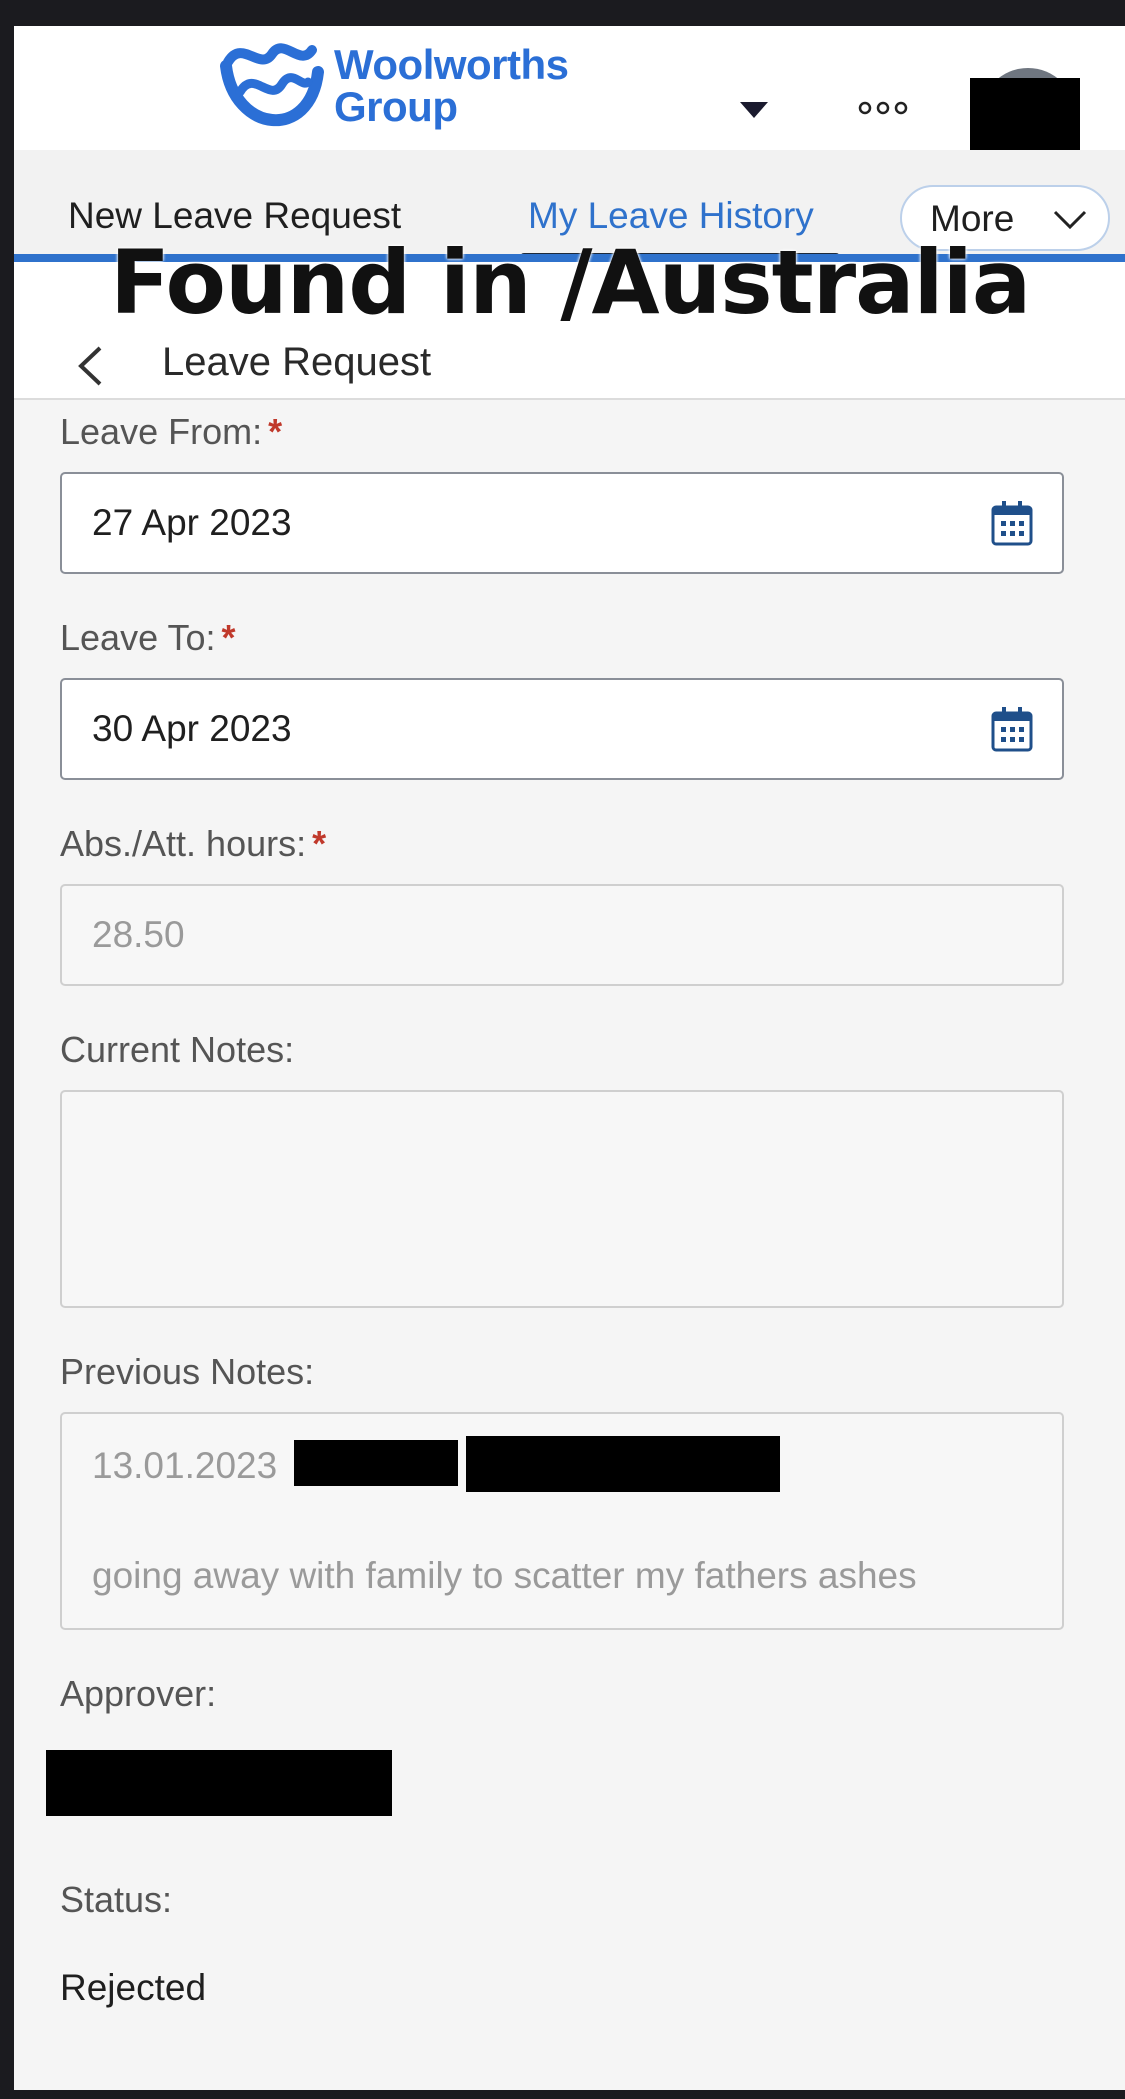 This screenshot has height=2099, width=1125. Describe the element at coordinates (297, 362) in the screenshot. I see `page-title: Leave Request` at that location.